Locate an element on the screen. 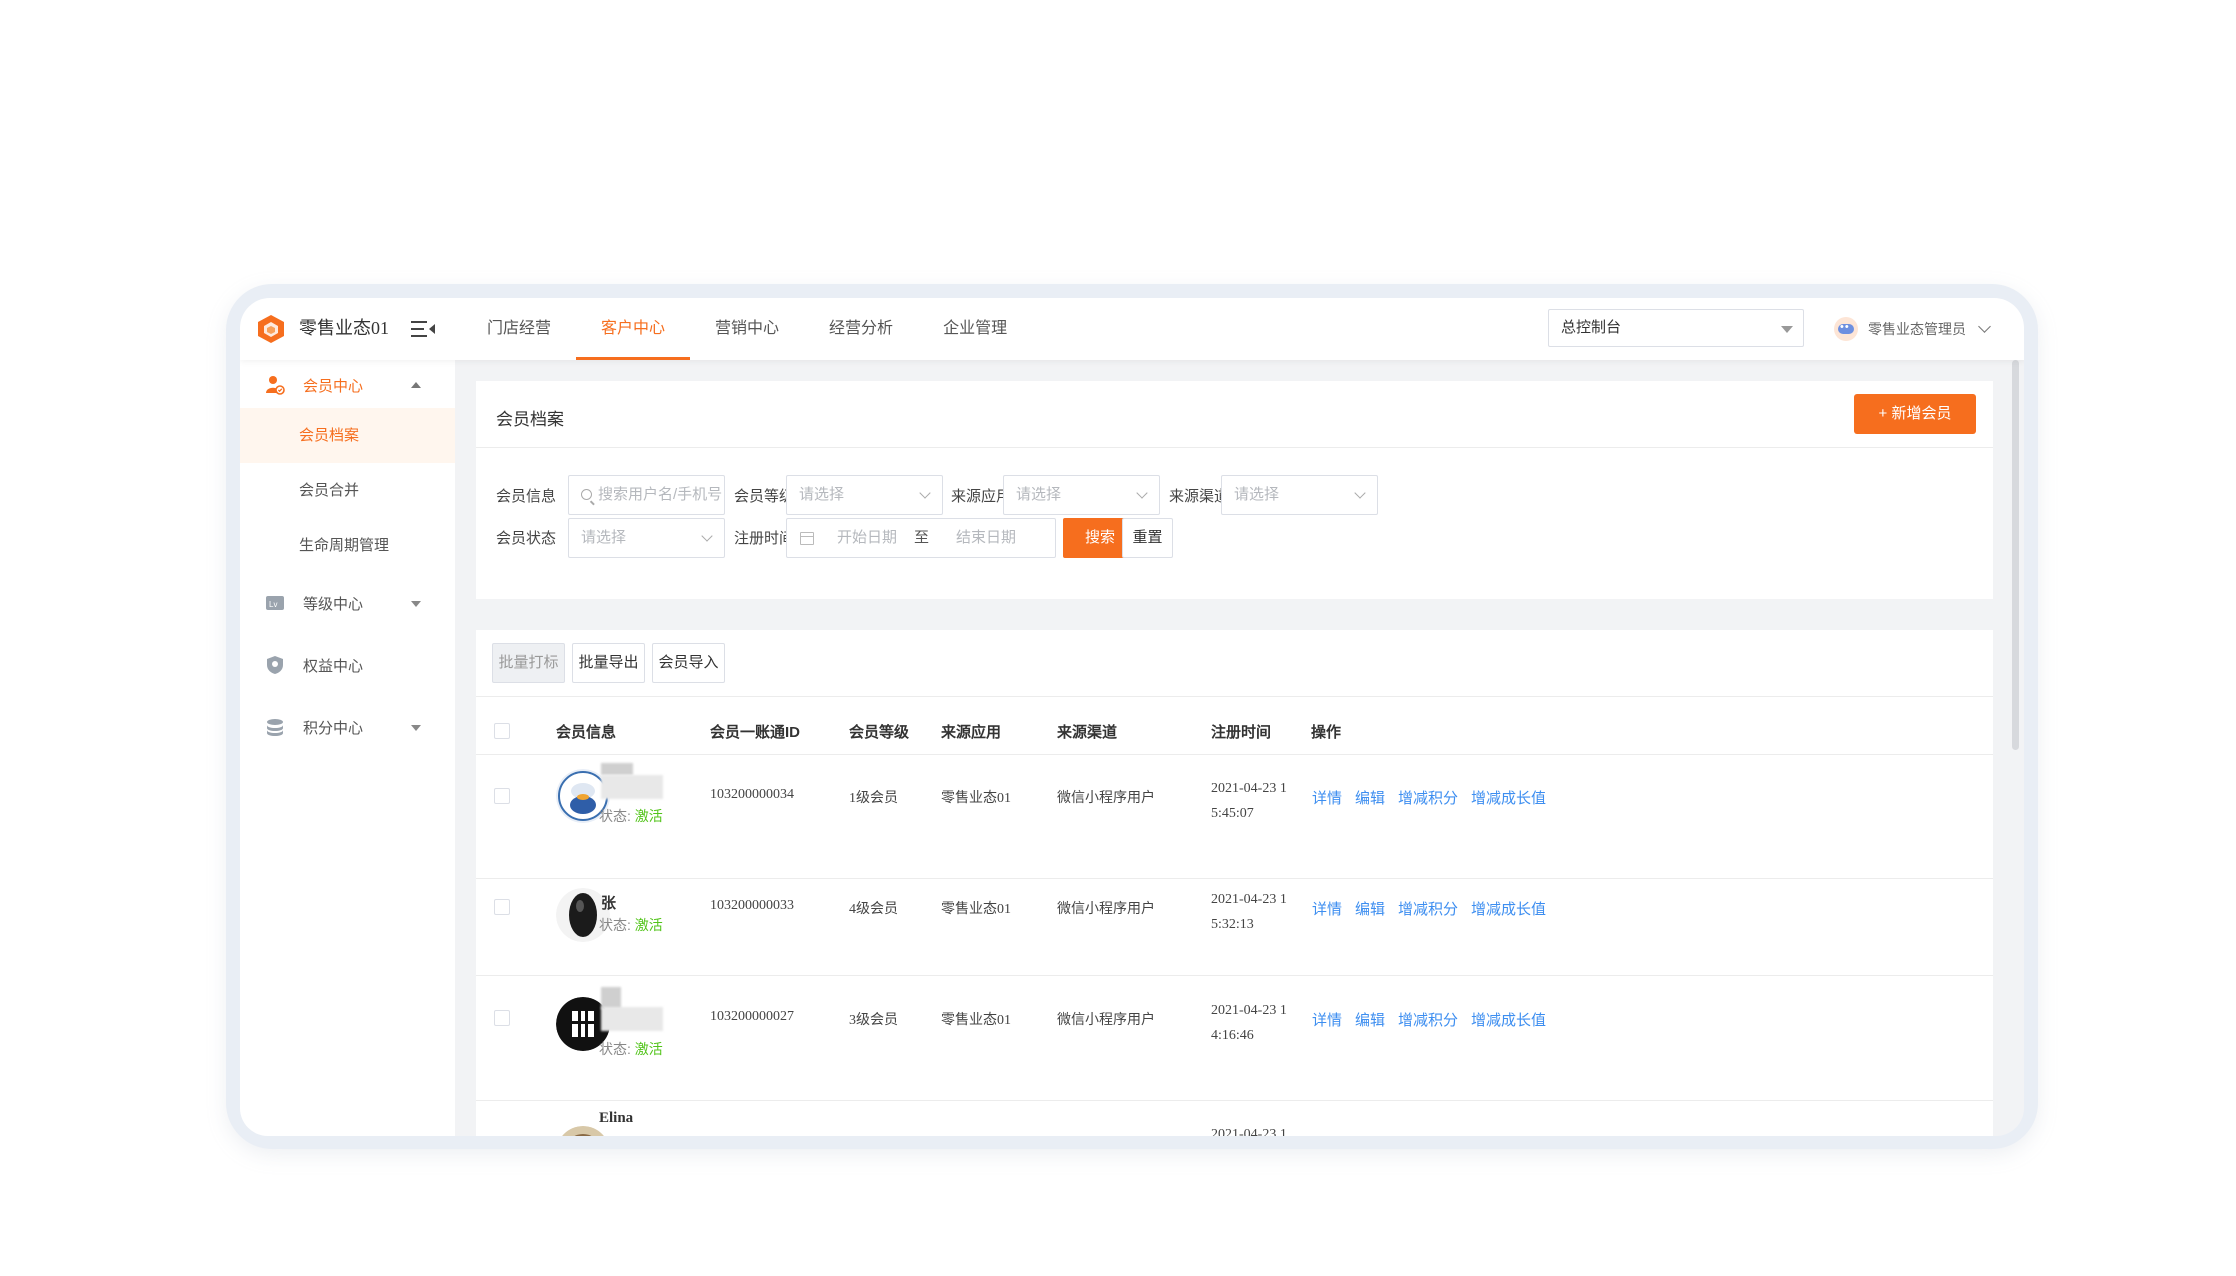 Image resolution: width=2236 pixels, height=1276 pixels. sidebar-group-rights-center: 权益中心 is located at coordinates (347, 665).